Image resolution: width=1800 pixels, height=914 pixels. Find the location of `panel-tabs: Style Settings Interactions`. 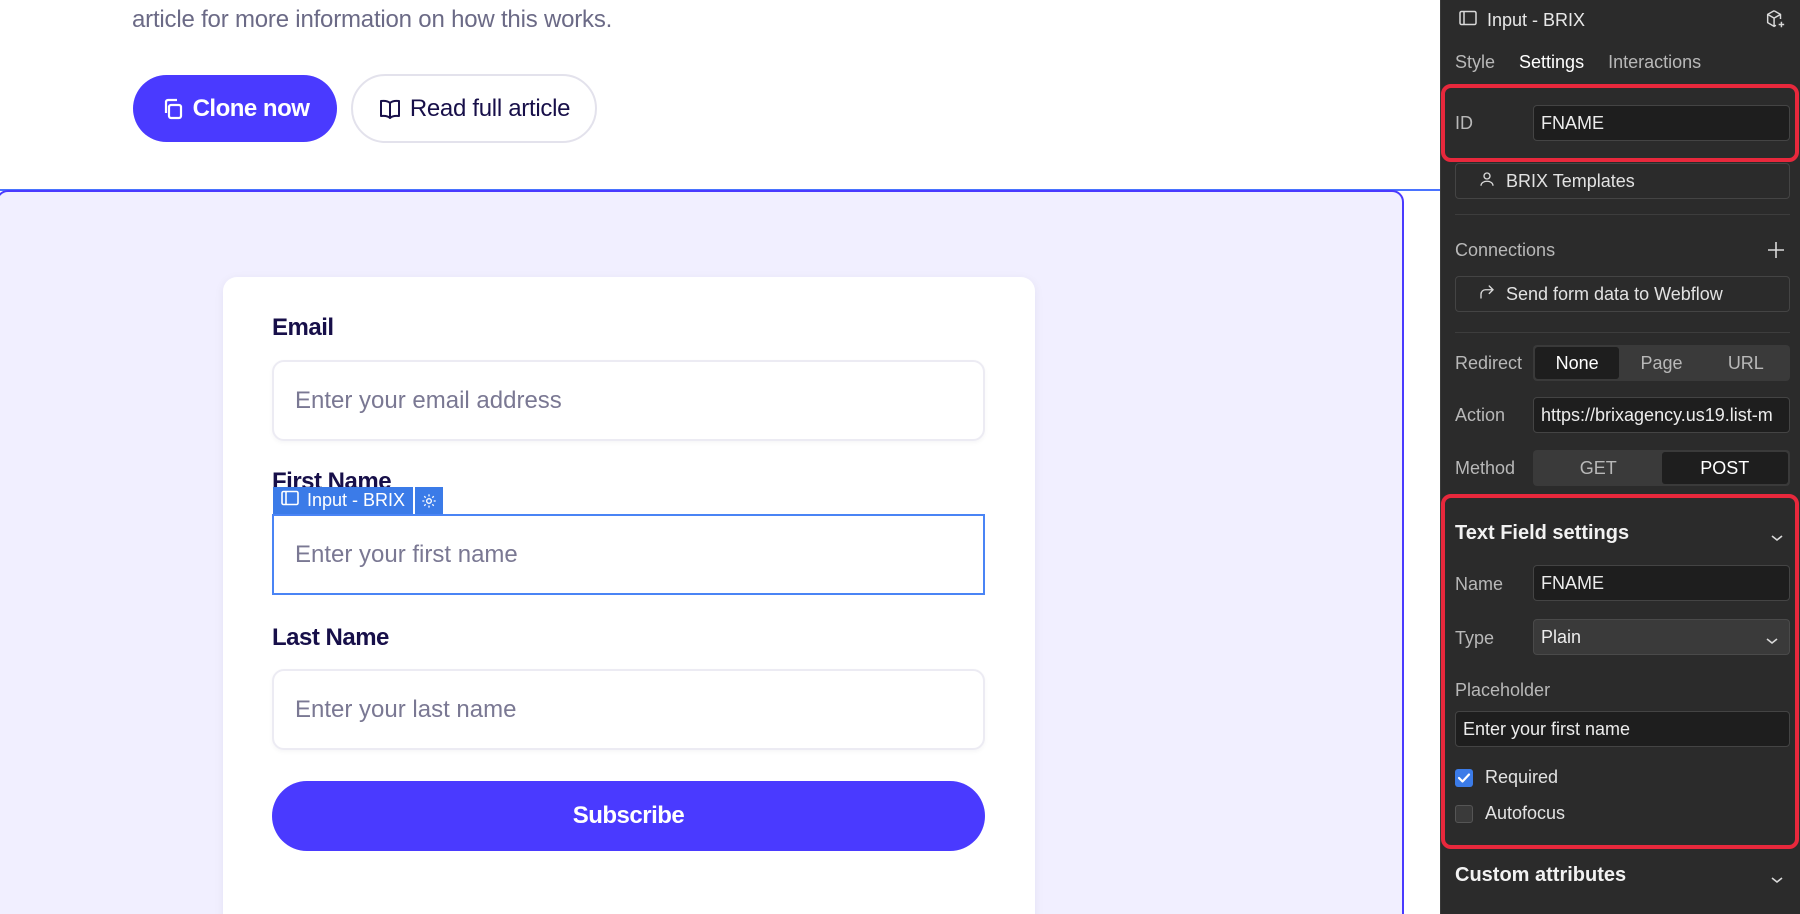

panel-tabs: Style Settings Interactions is located at coordinates (1578, 62).